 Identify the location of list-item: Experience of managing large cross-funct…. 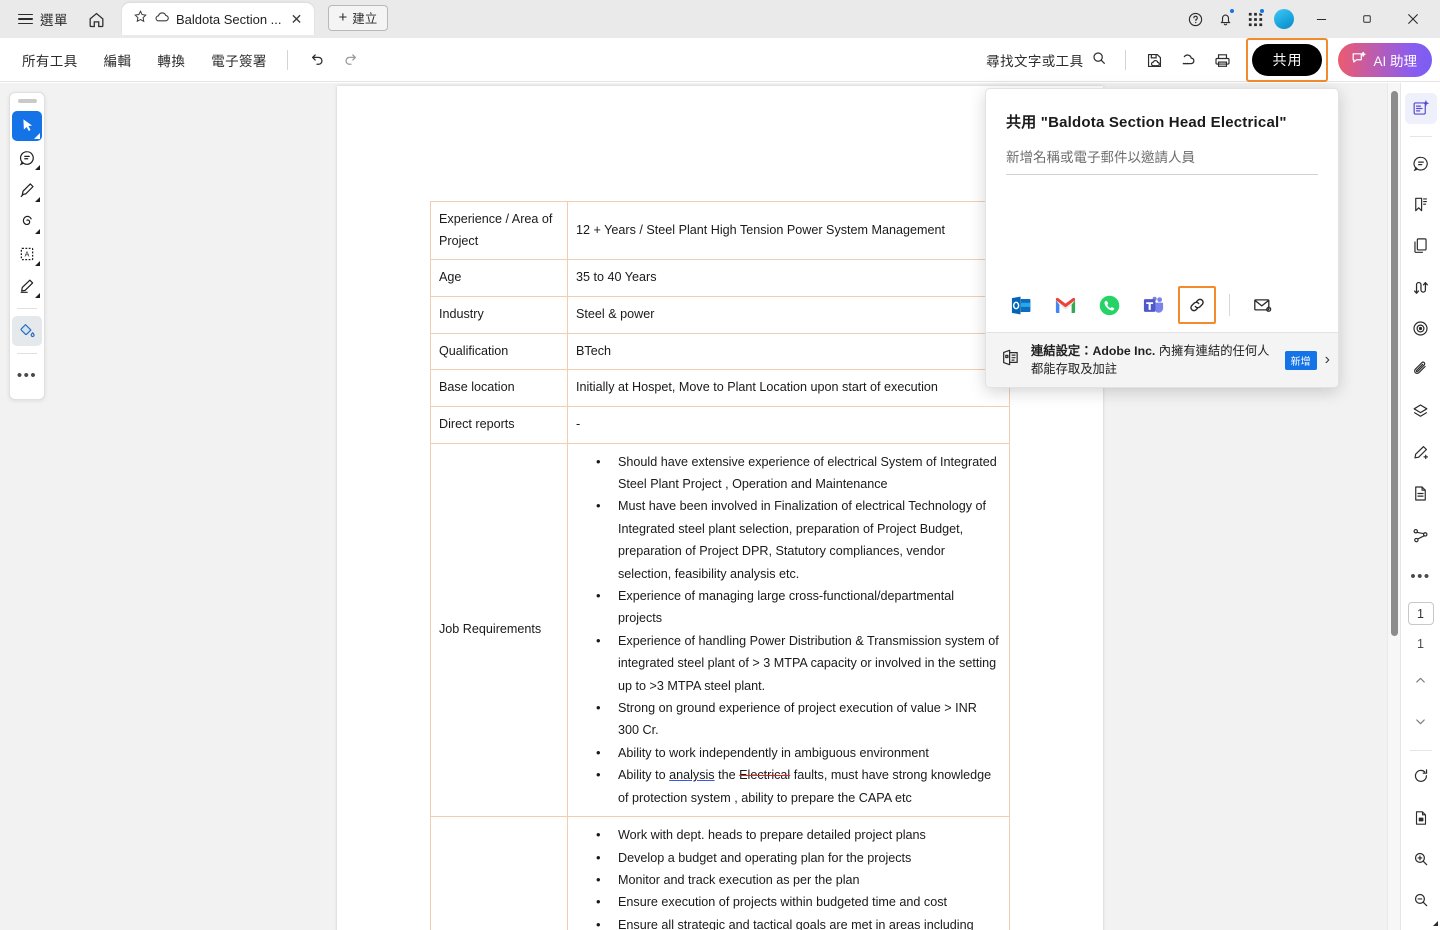
(798, 607).